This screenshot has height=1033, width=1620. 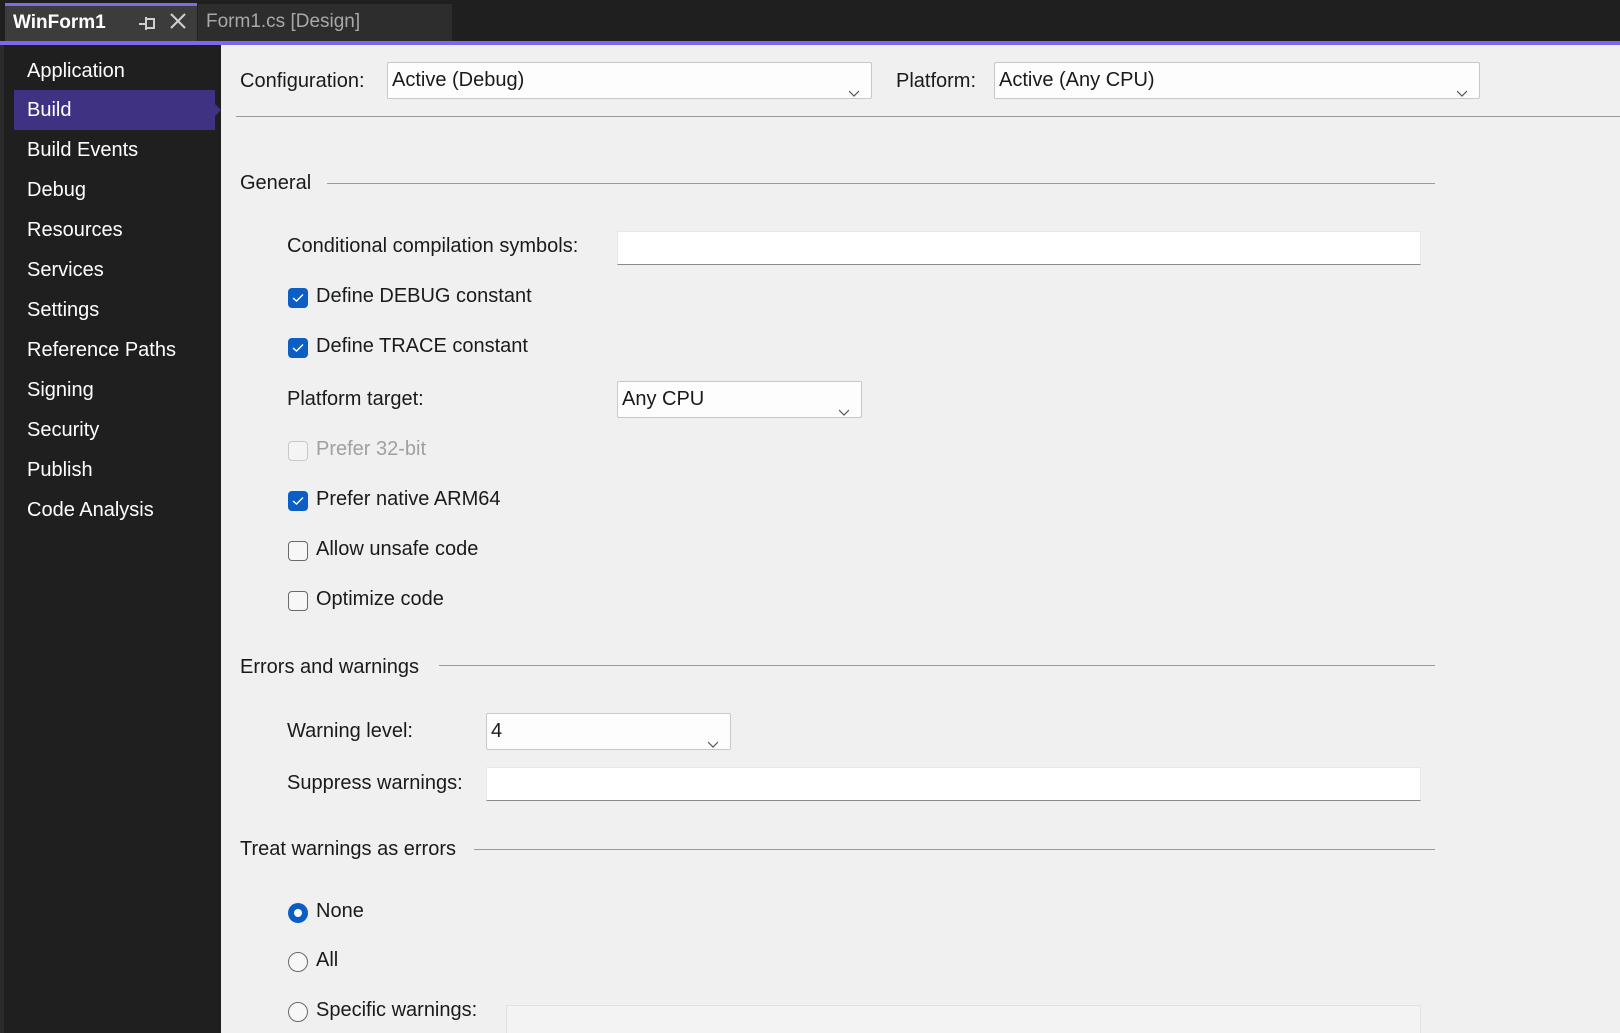 I want to click on define-debug-checkbox, so click(x=298, y=298).